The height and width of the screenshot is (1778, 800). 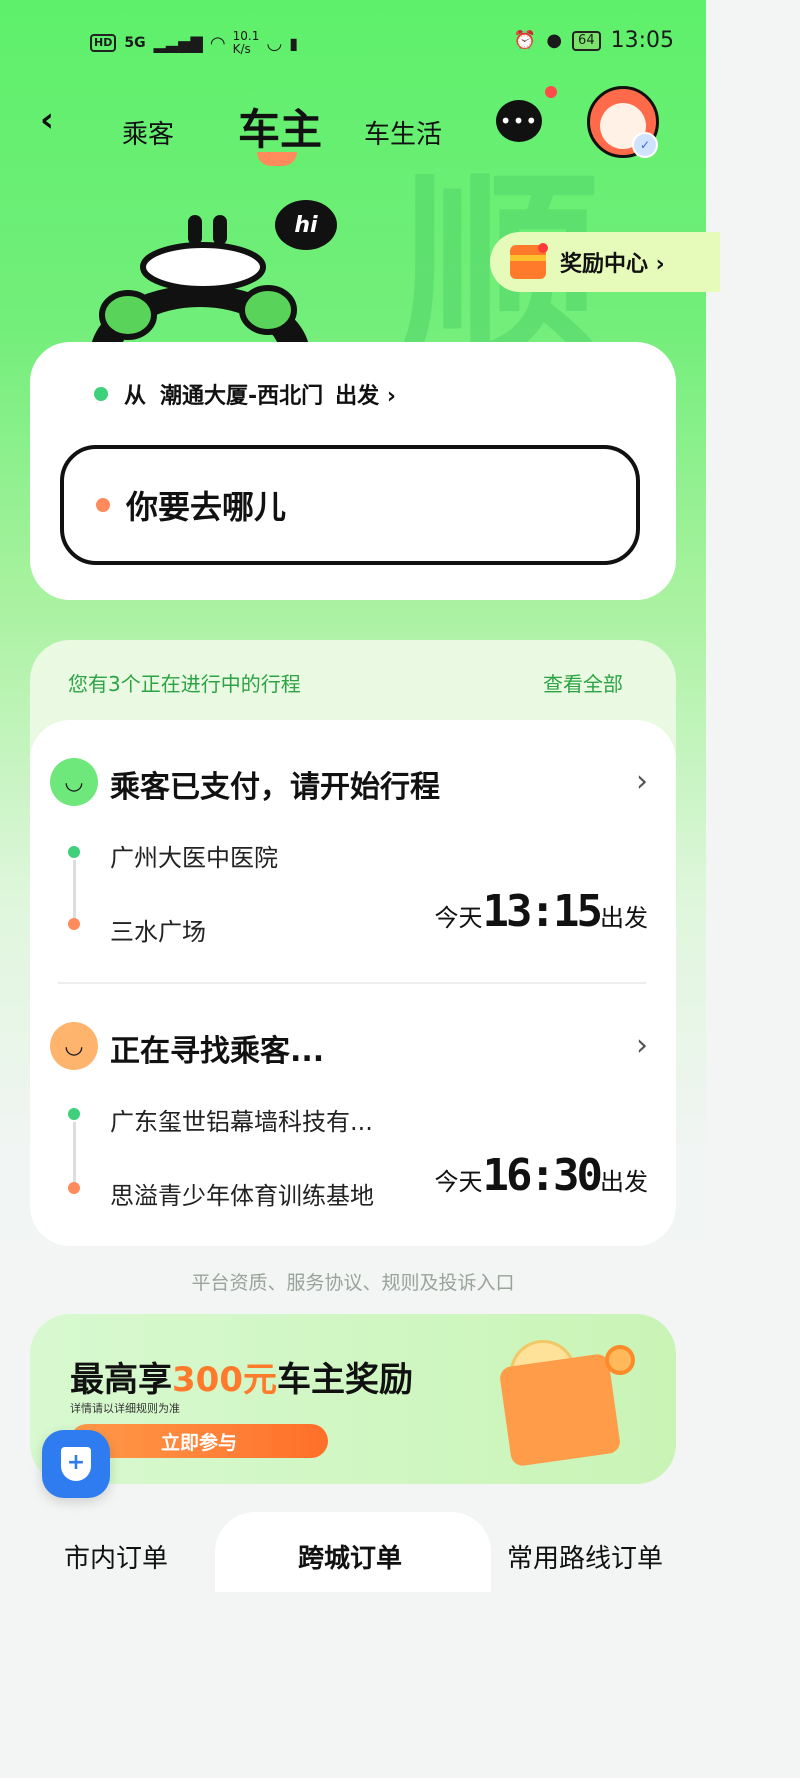 I want to click on tab-driver: 车主, so click(x=280, y=126).